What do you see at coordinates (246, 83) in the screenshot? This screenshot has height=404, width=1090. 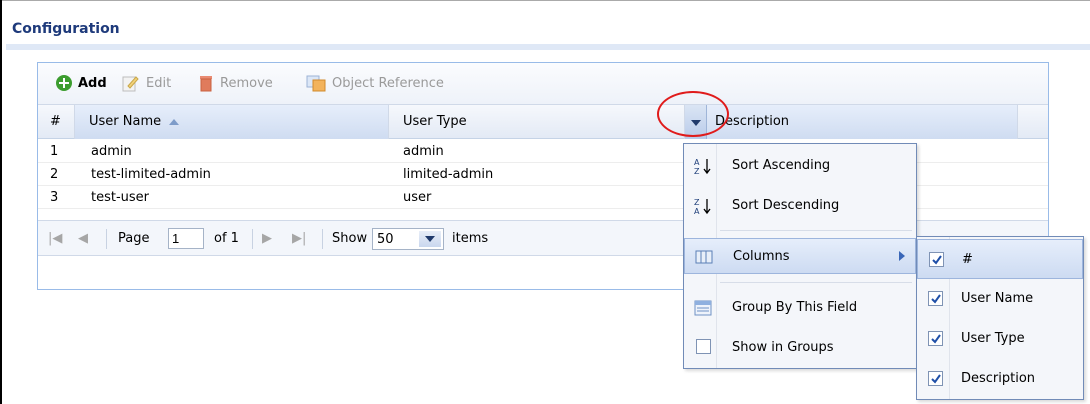 I see `remove-label: Remove` at bounding box center [246, 83].